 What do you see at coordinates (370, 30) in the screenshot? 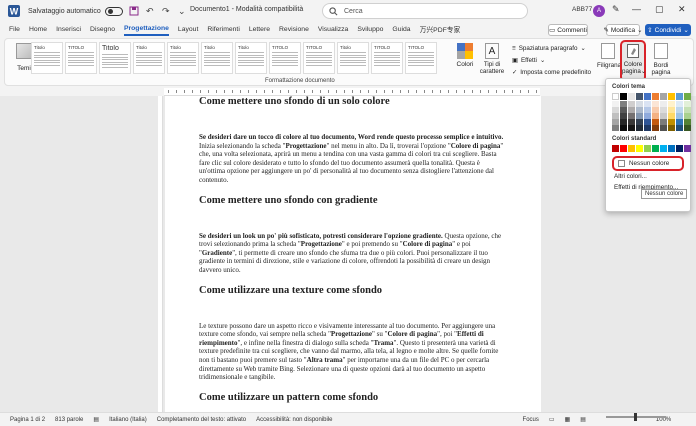
I see `tab-developer: Sviluppo` at bounding box center [370, 30].